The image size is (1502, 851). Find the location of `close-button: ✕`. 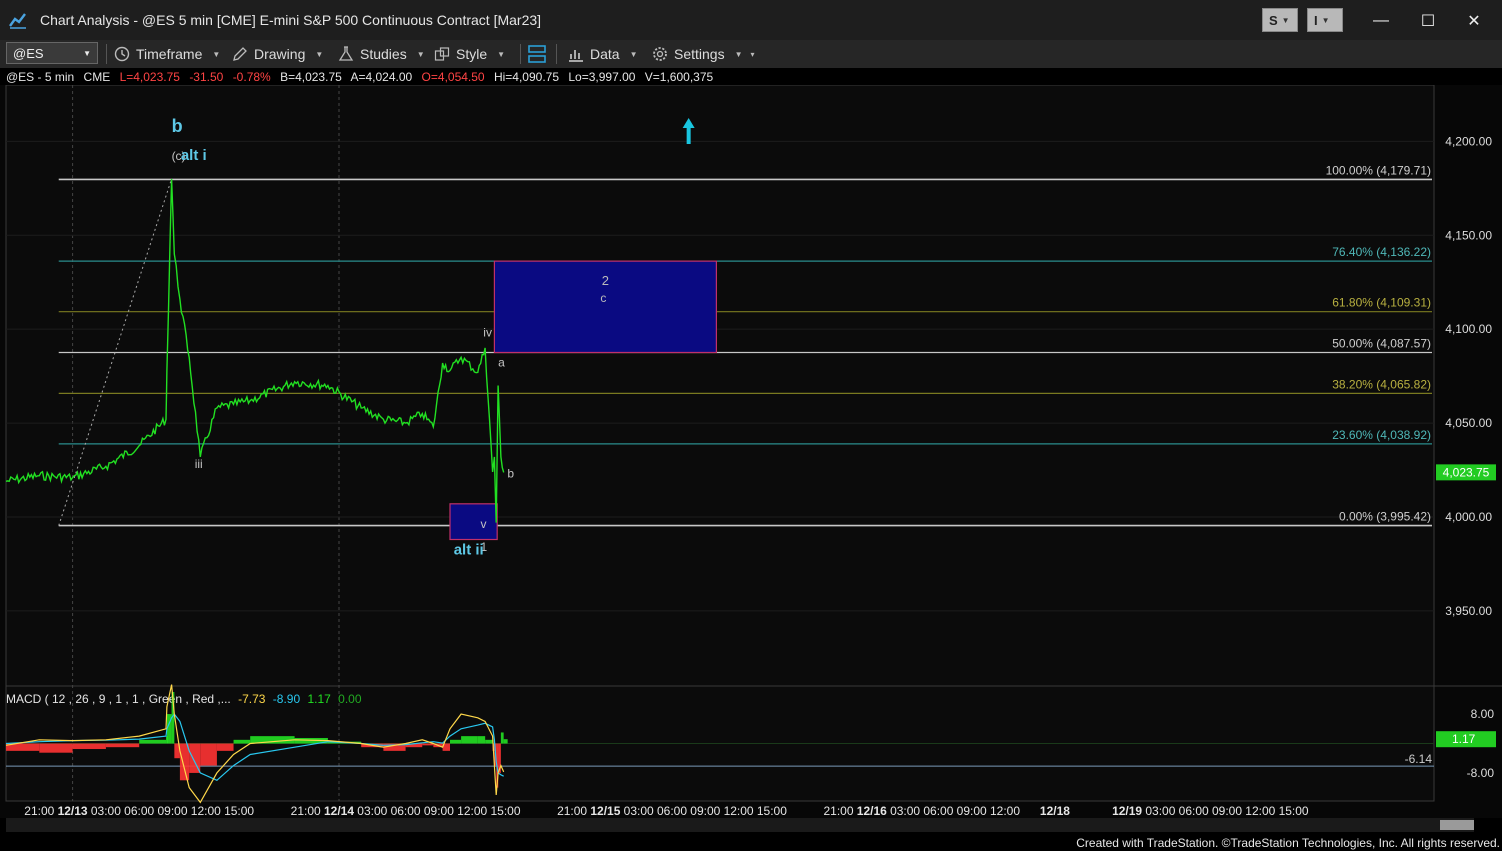

close-button: ✕ is located at coordinates (1474, 21).